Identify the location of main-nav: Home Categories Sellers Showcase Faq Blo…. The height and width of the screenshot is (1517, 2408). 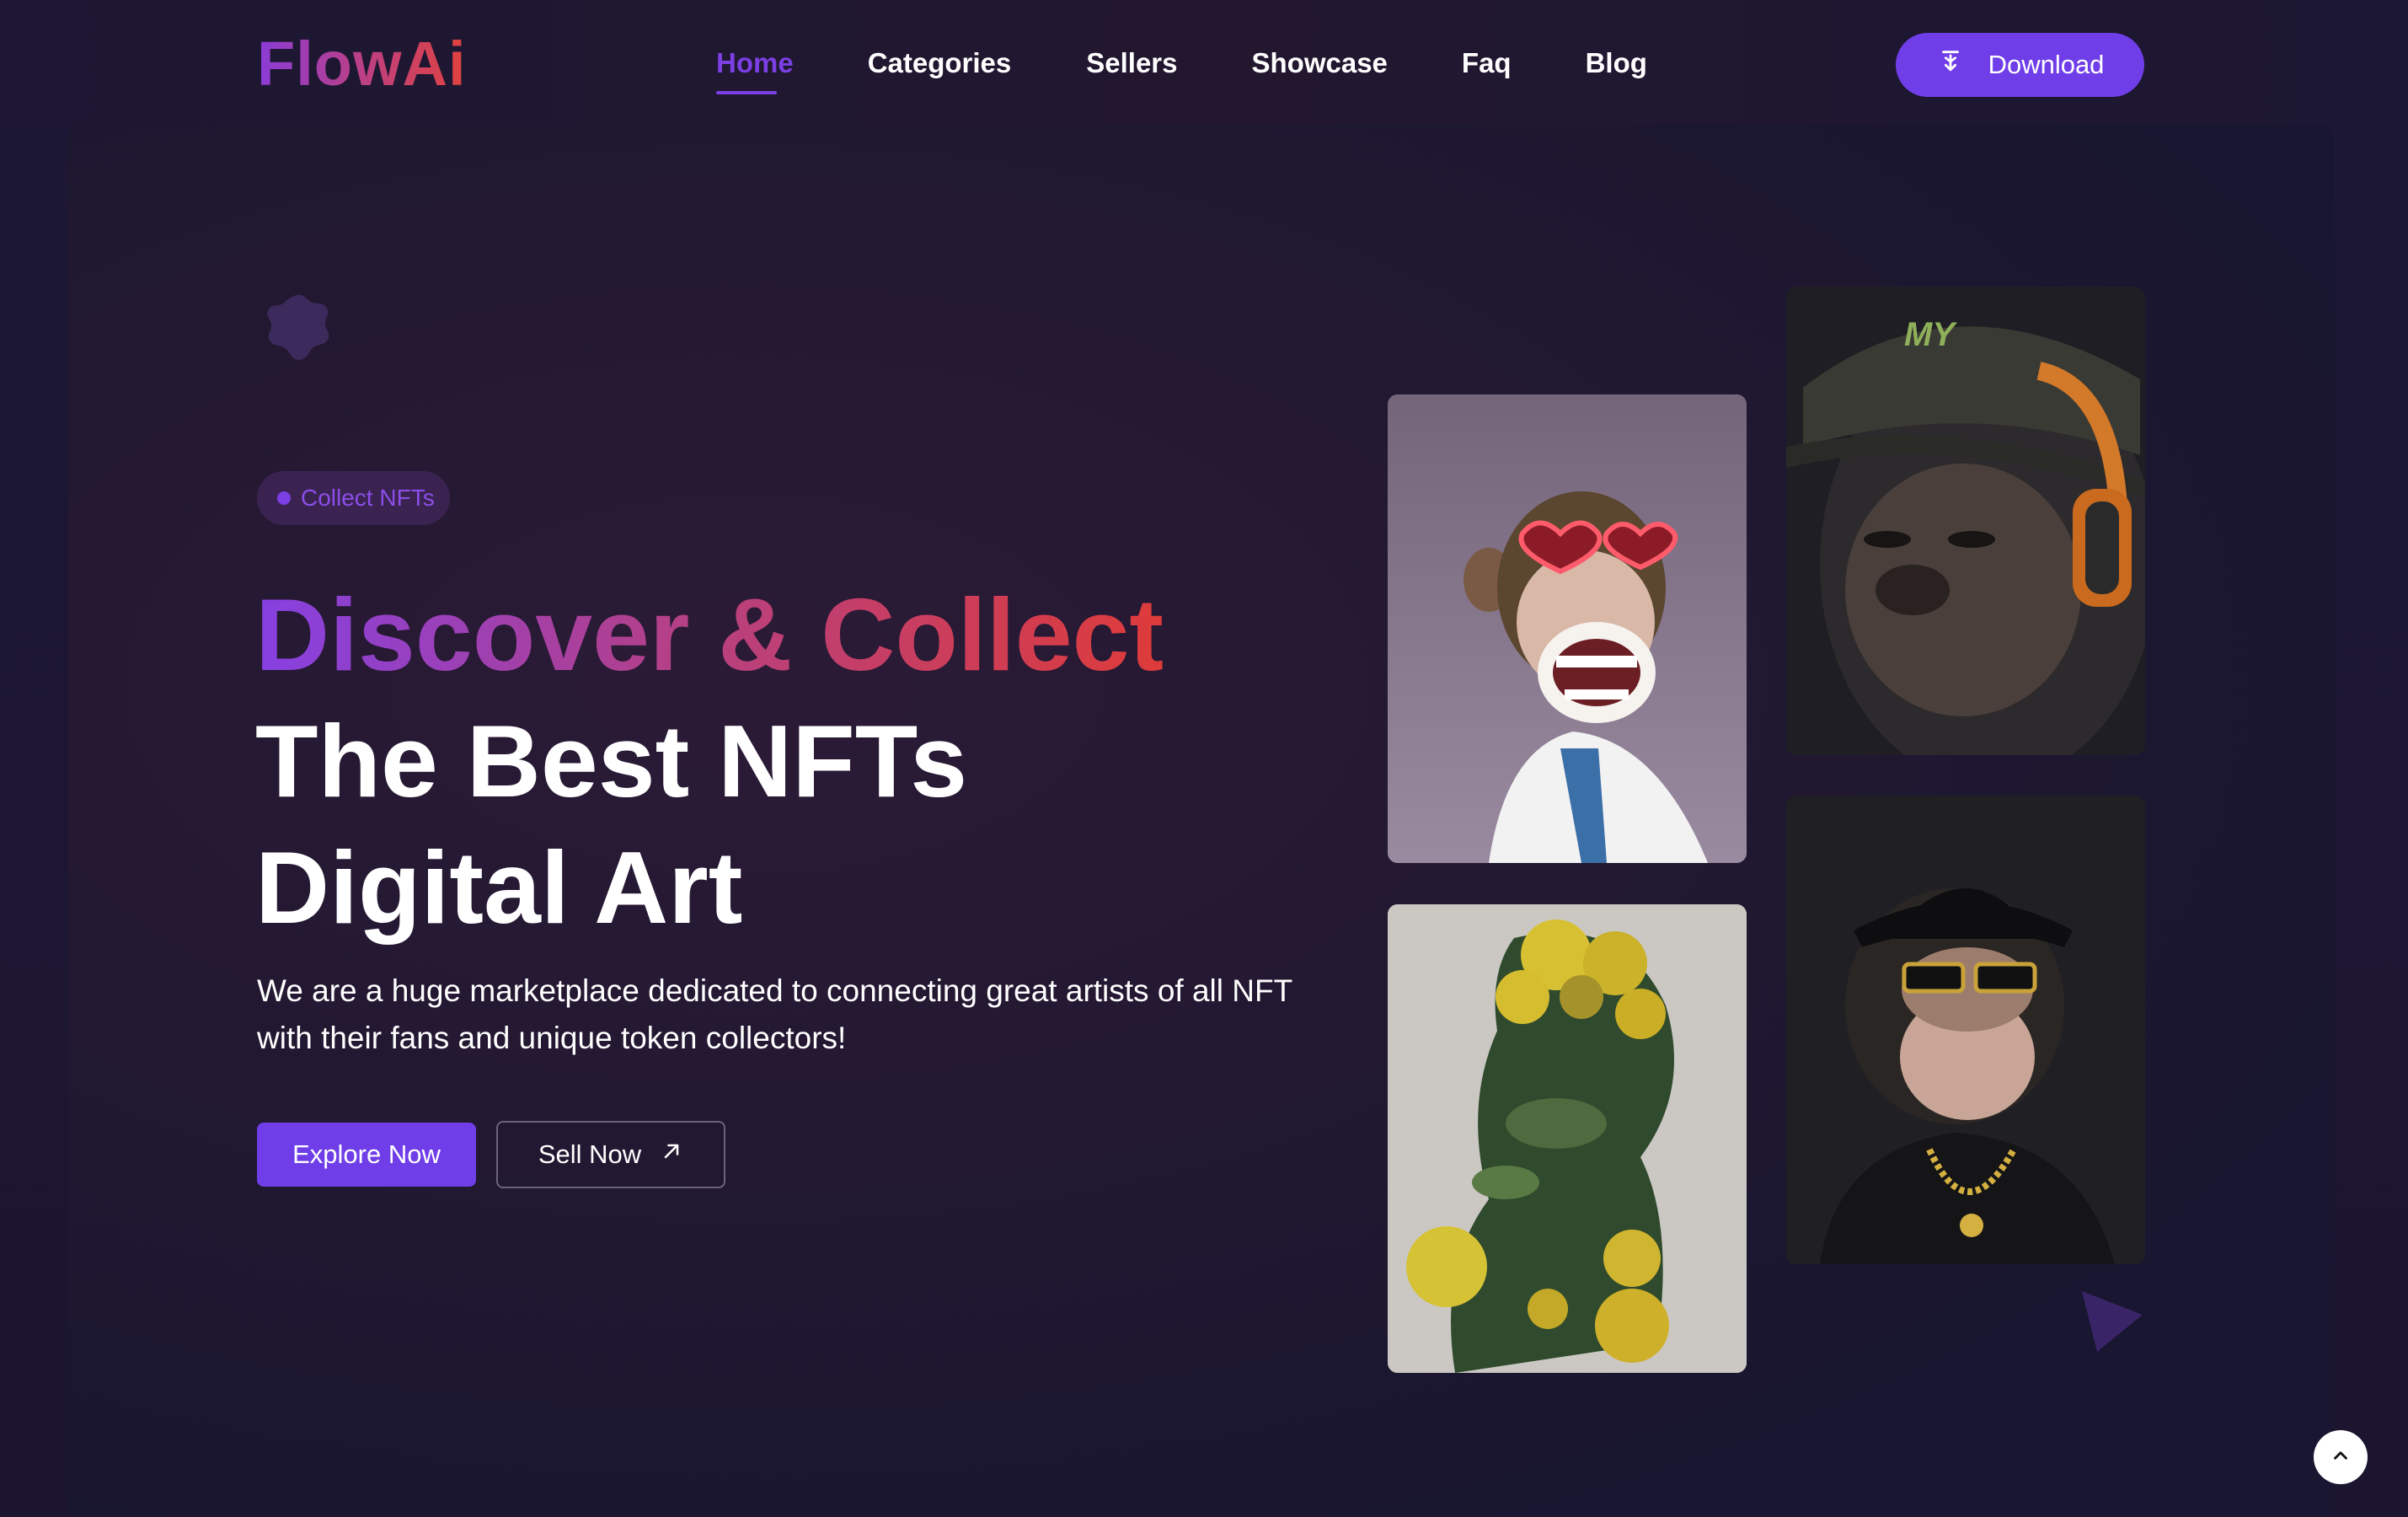
(1181, 68).